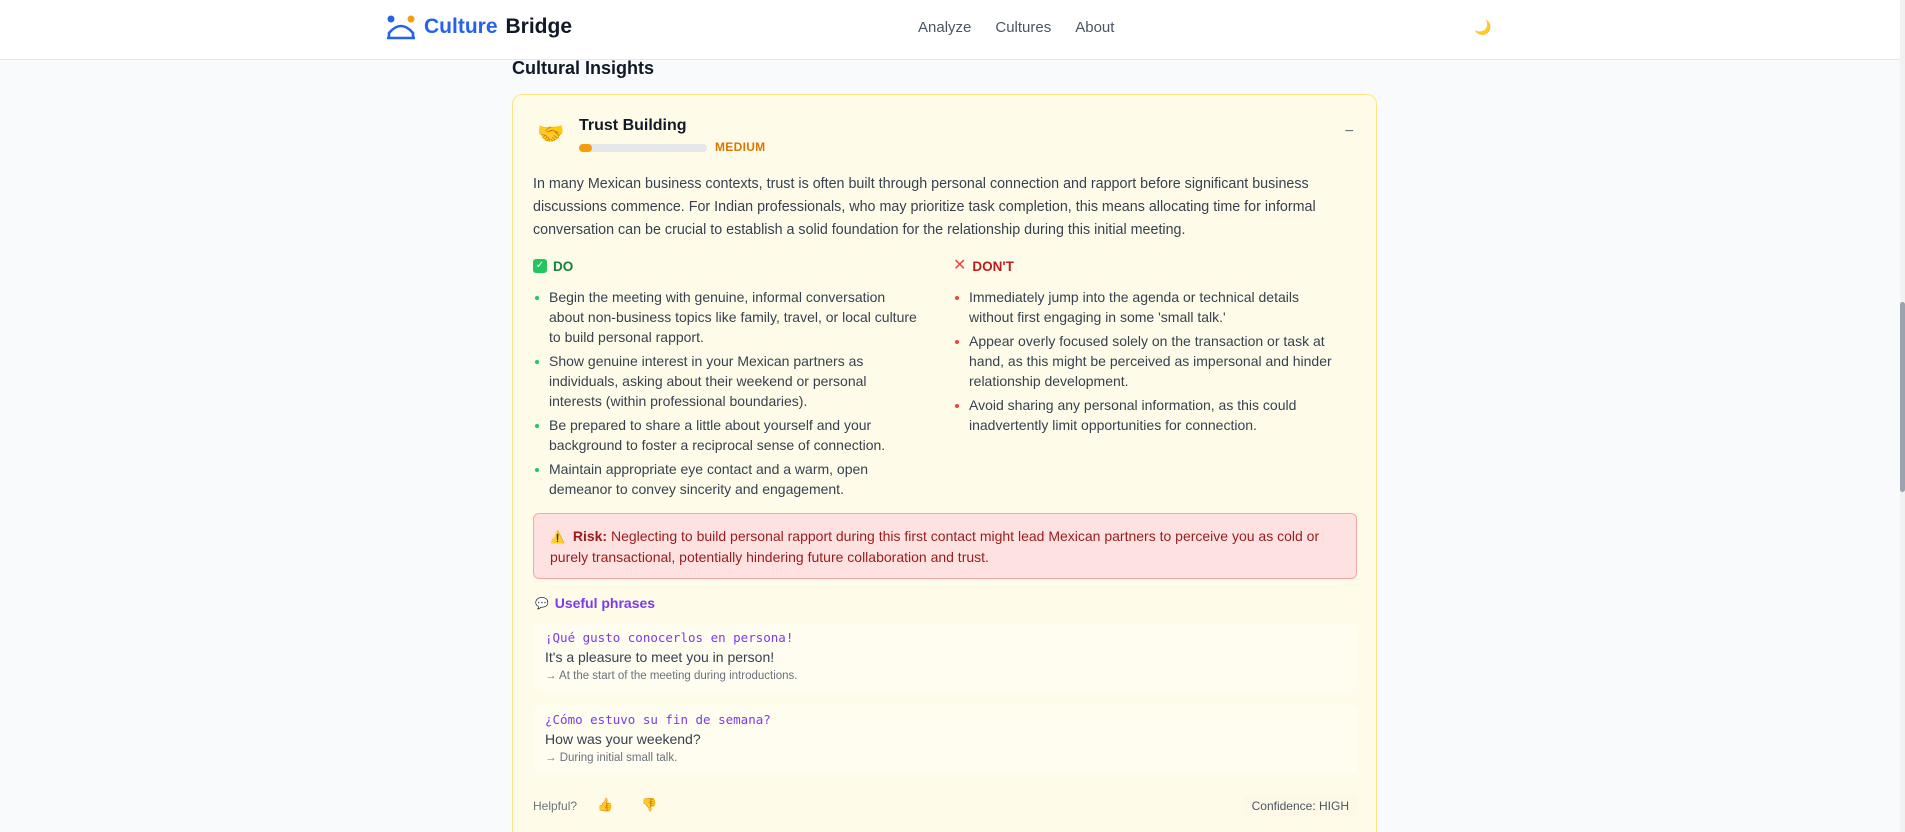  Describe the element at coordinates (660, 657) in the screenshot. I see `phrase-translation: It's a pleasure to meet you in person!` at that location.